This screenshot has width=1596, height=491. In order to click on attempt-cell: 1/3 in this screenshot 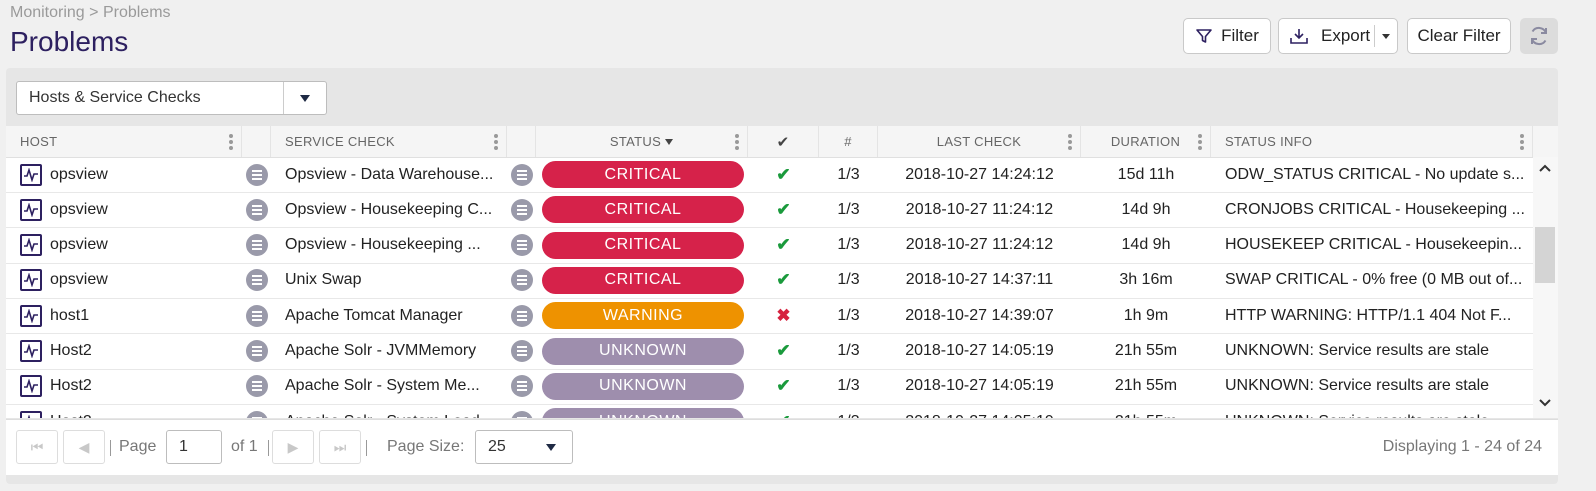, I will do `click(848, 209)`.